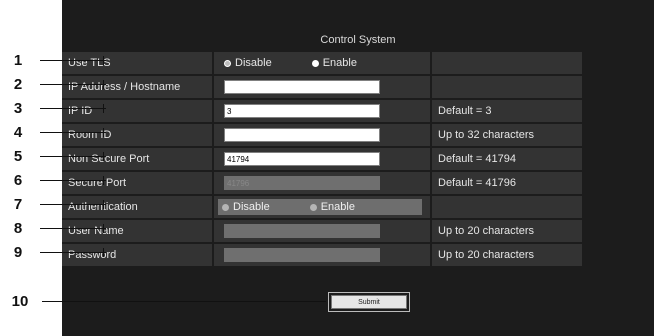 Image resolution: width=654 pixels, height=336 pixels. Describe the element at coordinates (302, 159) in the screenshot. I see `non-secure-port-input` at that location.